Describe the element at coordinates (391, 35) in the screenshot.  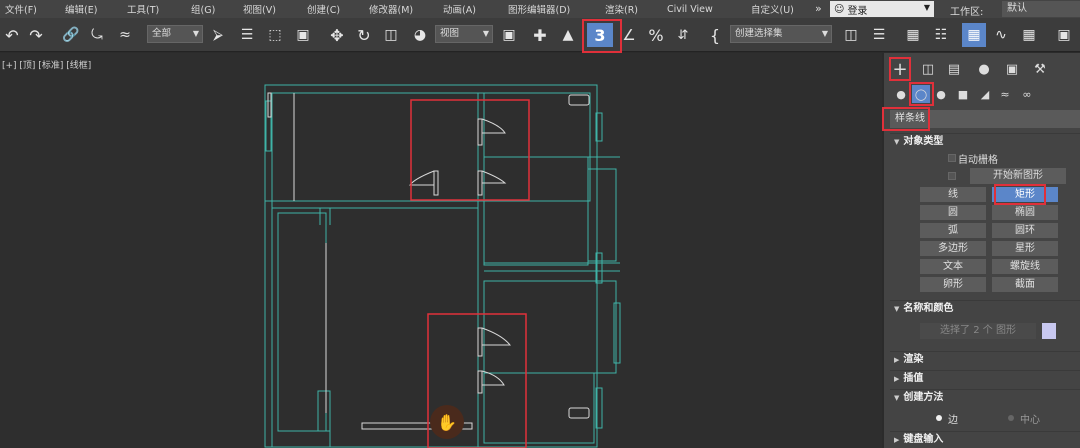
I see `scale-icon: ◫` at that location.